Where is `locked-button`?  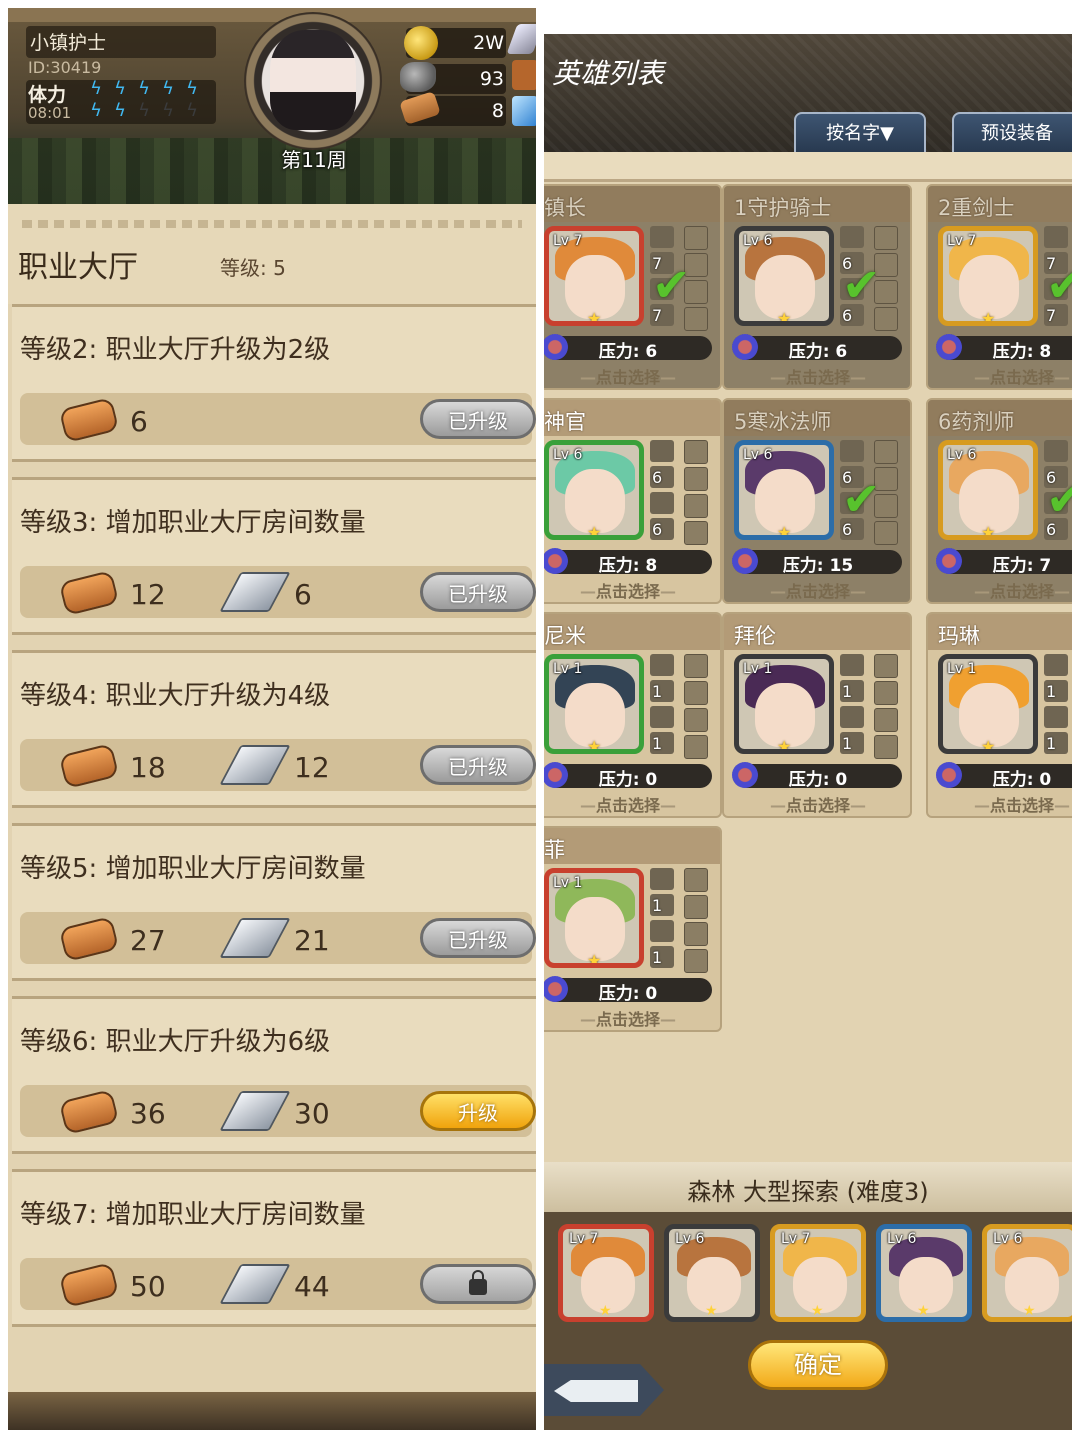 locked-button is located at coordinates (478, 1284).